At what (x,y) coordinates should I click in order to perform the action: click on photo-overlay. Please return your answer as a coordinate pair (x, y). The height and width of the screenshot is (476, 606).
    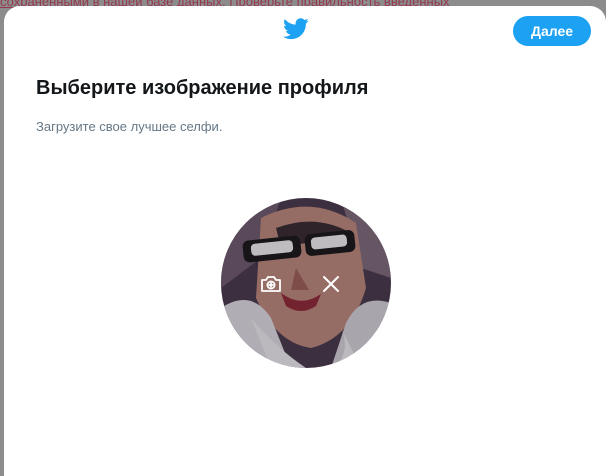
    Looking at the image, I should click on (306, 283).